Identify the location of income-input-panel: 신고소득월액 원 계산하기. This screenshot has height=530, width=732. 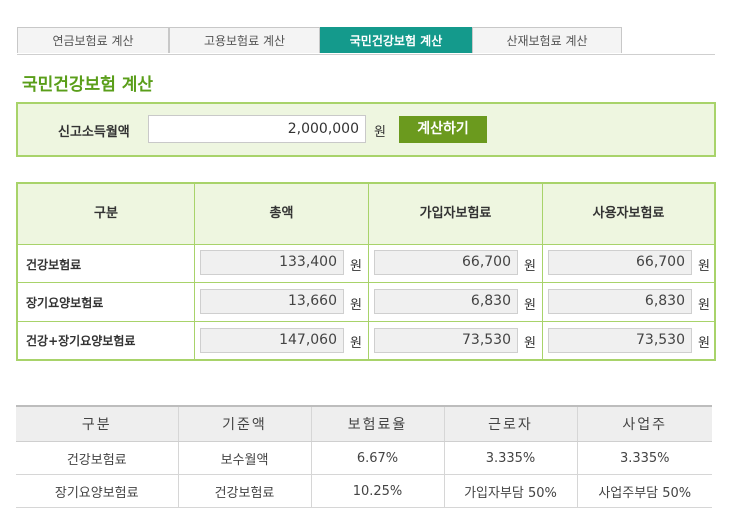
(366, 129).